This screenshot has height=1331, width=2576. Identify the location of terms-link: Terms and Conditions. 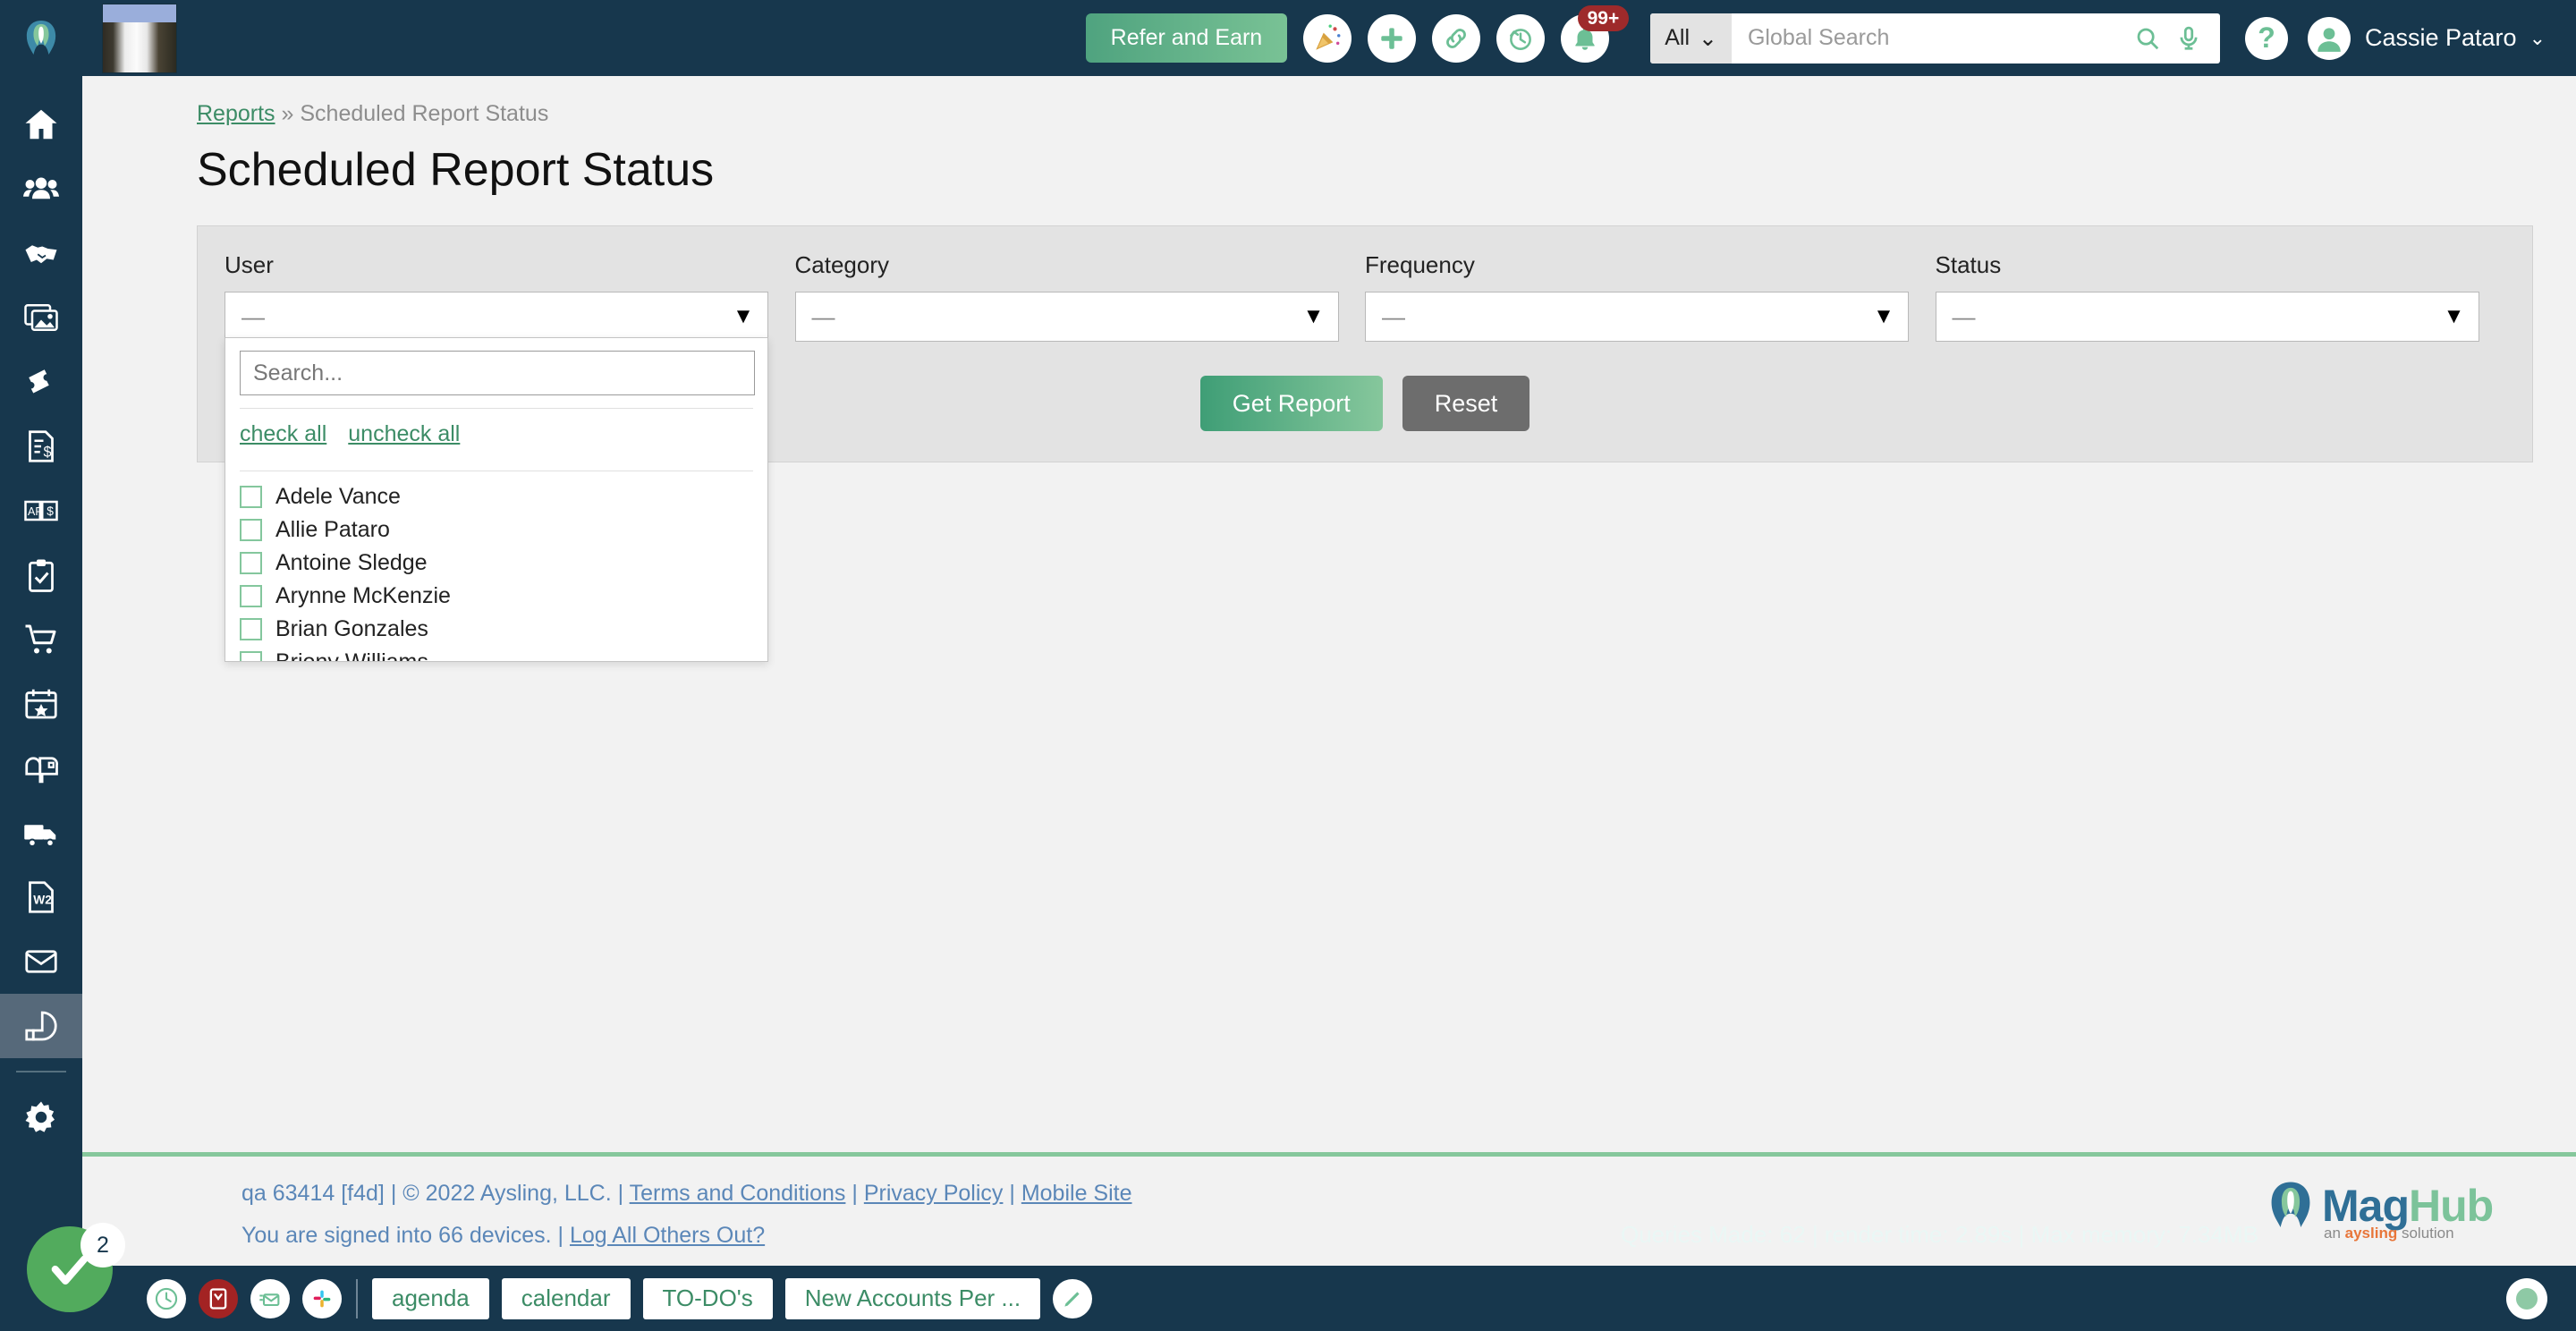
(738, 1194).